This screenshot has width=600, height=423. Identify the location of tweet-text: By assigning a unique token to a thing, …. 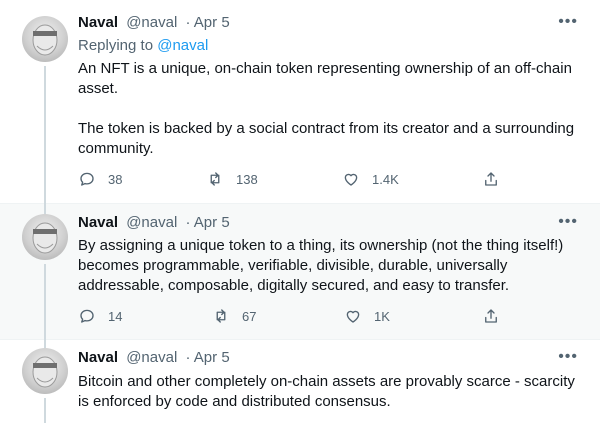
(328, 266).